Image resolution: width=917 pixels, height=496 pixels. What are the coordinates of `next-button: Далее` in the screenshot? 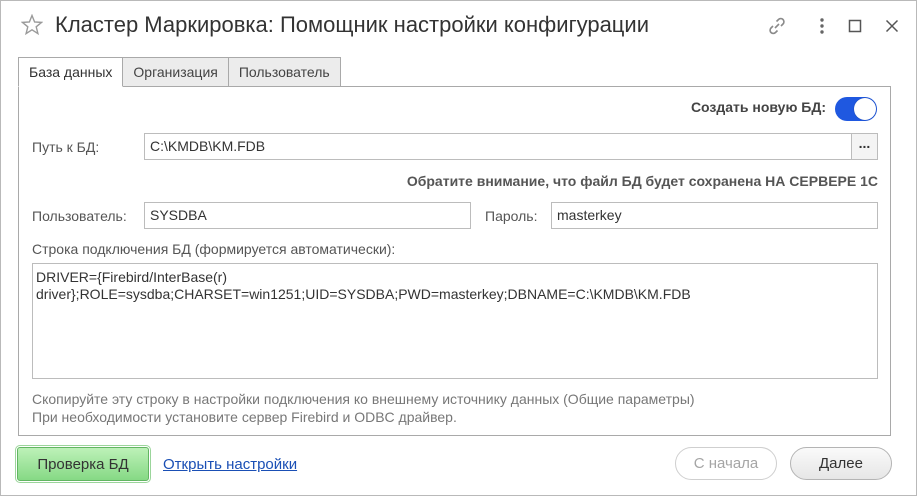 It's located at (841, 463).